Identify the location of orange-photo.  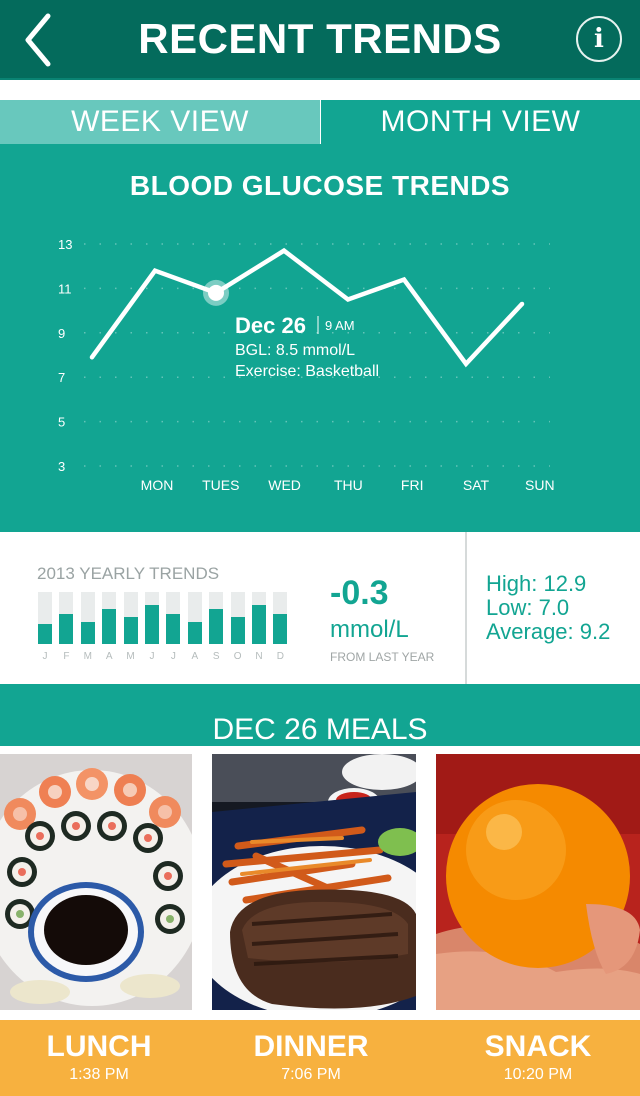
(538, 882).